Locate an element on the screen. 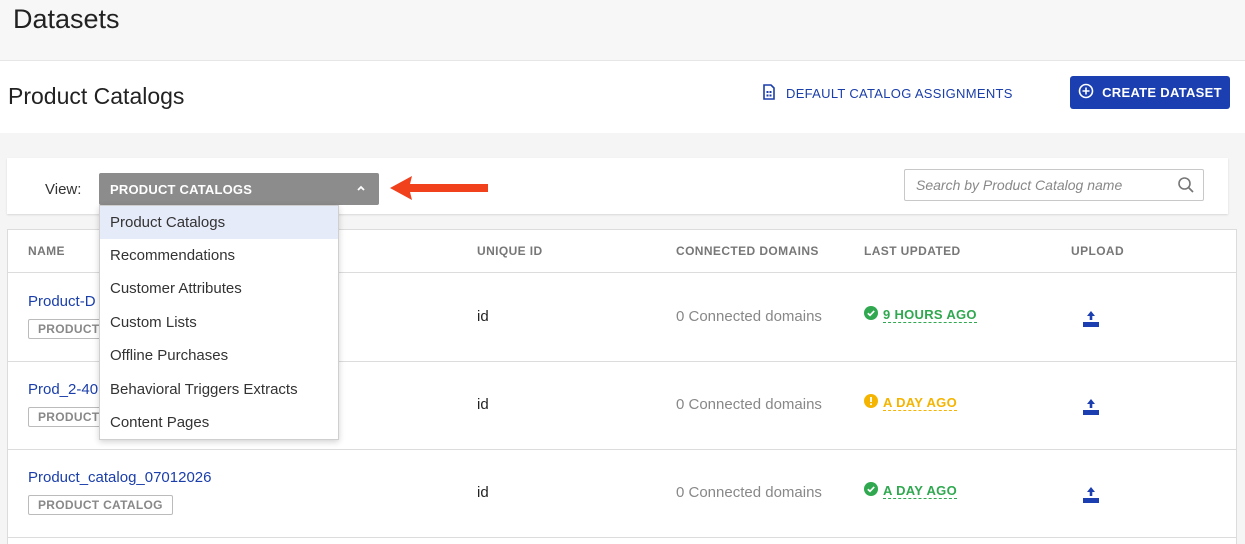 The image size is (1245, 544). section-title: Product Catalogs is located at coordinates (96, 96).